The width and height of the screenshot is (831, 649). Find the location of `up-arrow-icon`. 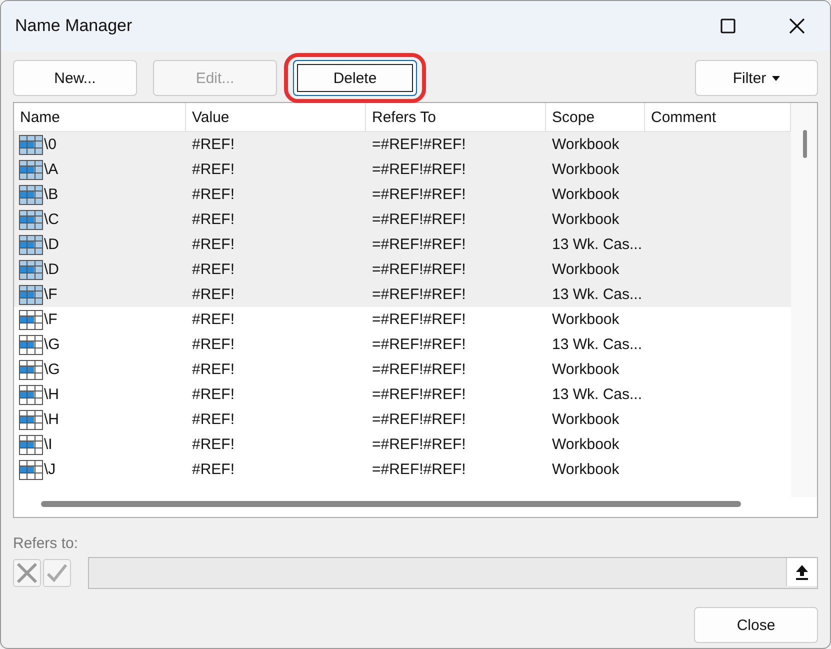

up-arrow-icon is located at coordinates (802, 572).